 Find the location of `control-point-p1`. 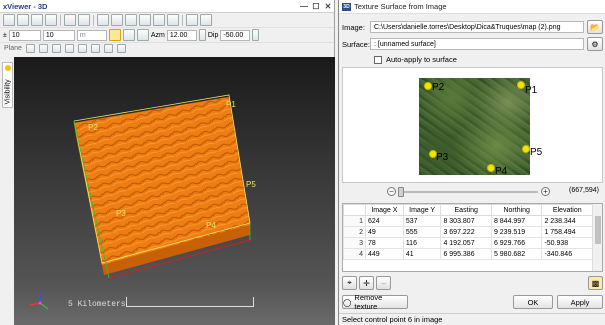

control-point-p1 is located at coordinates (521, 85).